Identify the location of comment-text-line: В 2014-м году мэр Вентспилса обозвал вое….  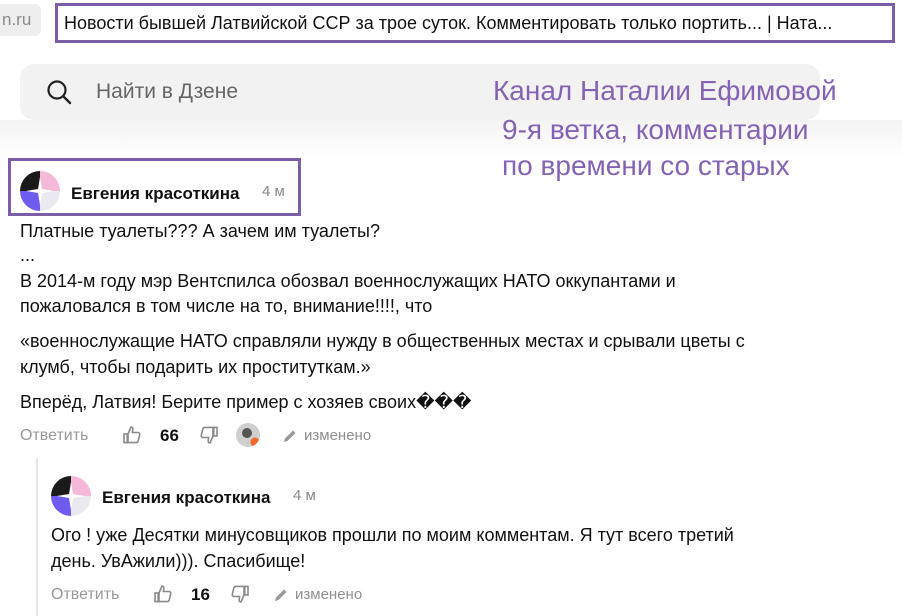
(348, 281).